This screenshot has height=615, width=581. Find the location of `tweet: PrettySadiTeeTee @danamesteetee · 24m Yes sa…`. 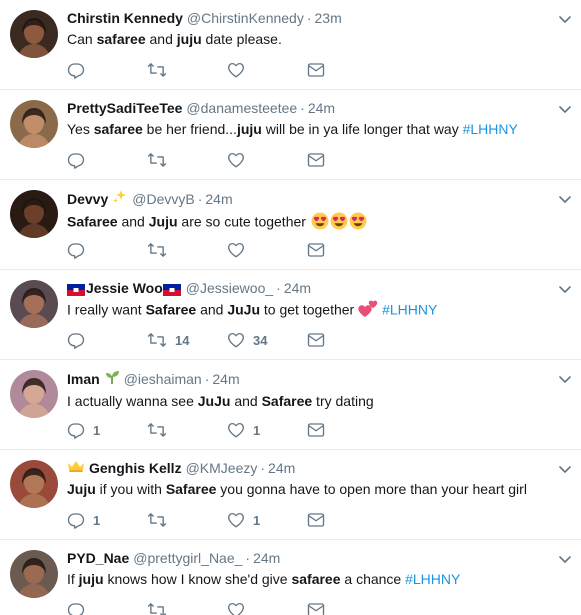

tweet: PrettySadiTeeTee @danamesteetee · 24m Yes sa… is located at coordinates (290, 135).